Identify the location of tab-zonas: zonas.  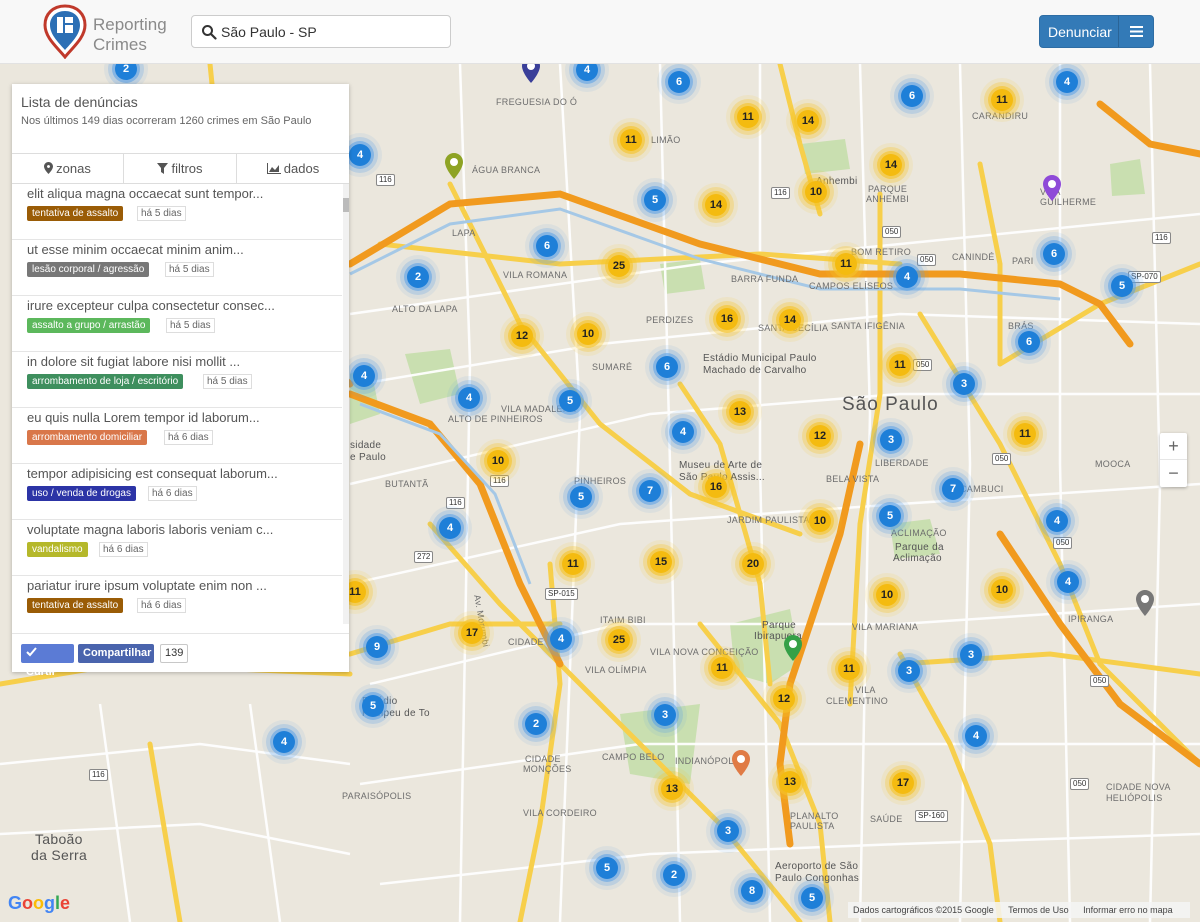
(68, 168).